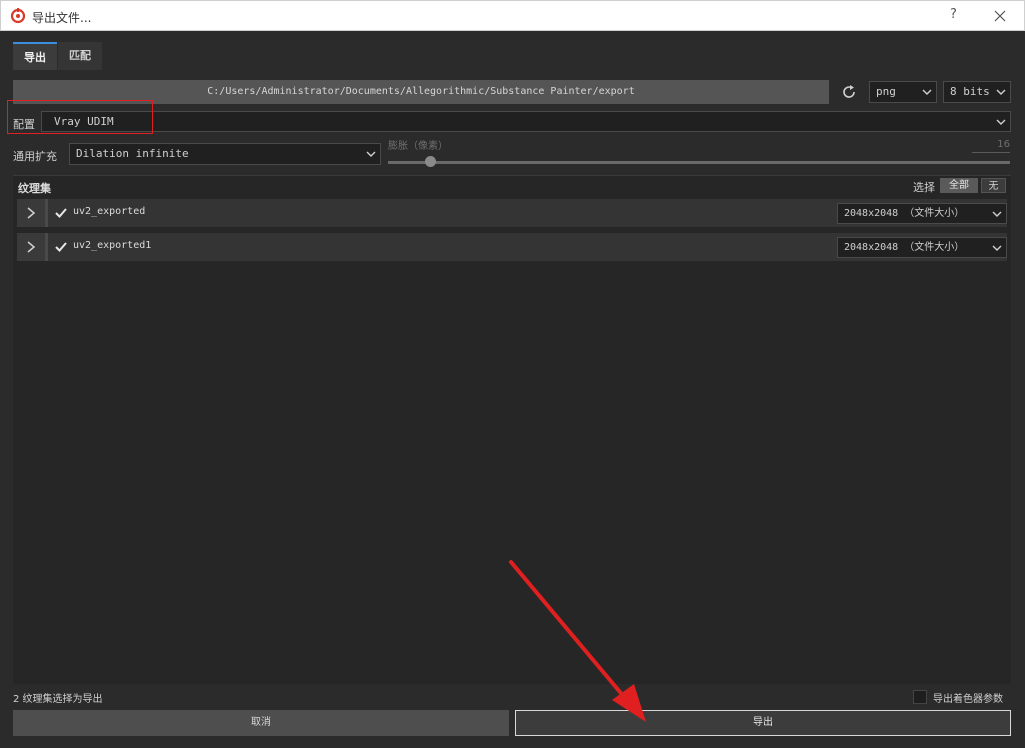 The image size is (1025, 748). Describe the element at coordinates (112, 245) in the screenshot. I see `texture-set-name: uv2_exported1` at that location.